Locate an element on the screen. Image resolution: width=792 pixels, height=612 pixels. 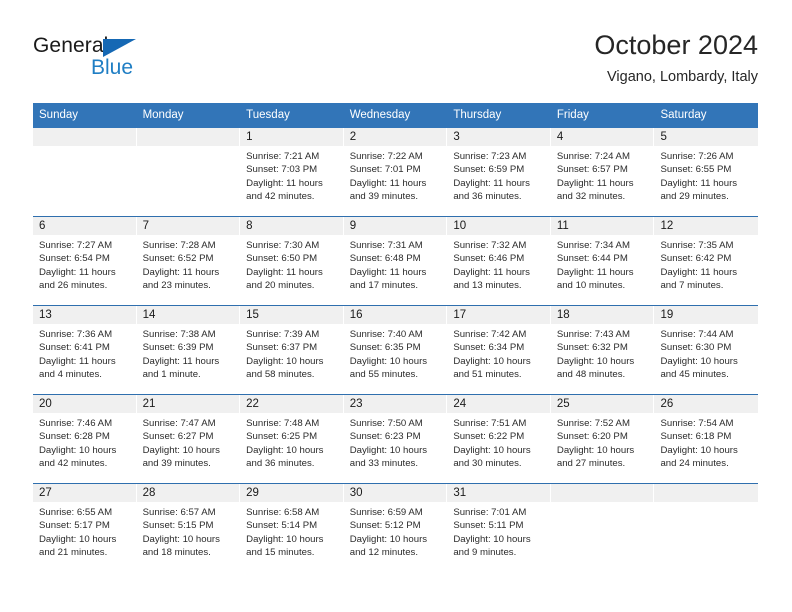
daylight-duration-line2: and 45 minutes. is located at coordinates (694, 375).